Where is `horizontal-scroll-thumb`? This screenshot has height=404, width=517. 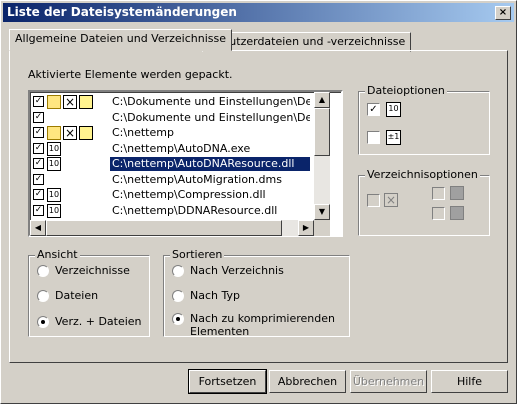
horizontal-scroll-thumb is located at coordinates (164, 228).